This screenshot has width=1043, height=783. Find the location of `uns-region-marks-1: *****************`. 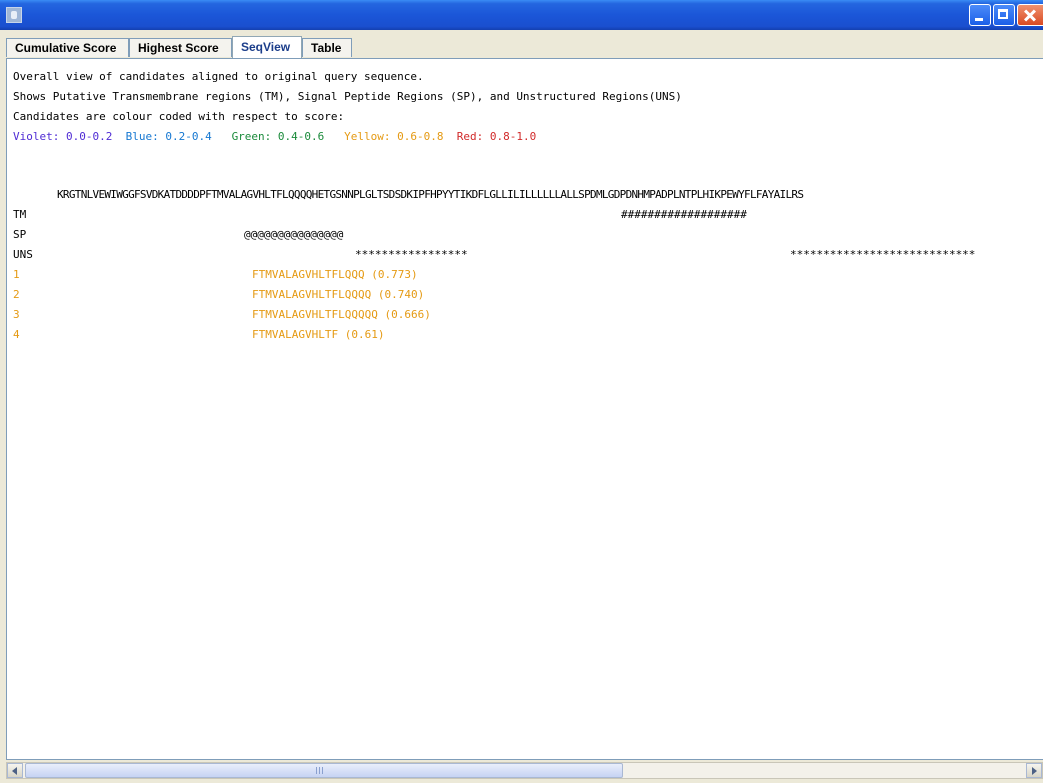

uns-region-marks-1: ***************** is located at coordinates (411, 254).